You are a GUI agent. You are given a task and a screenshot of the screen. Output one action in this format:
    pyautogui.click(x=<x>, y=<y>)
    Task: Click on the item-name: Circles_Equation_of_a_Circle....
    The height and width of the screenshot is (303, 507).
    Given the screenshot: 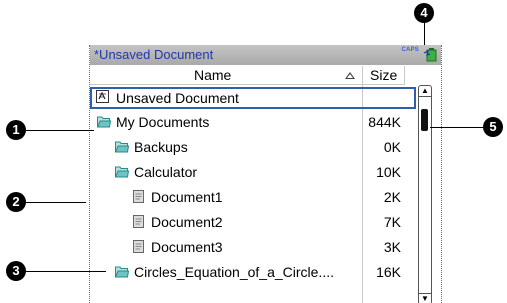 What is the action you would take?
    pyautogui.click(x=234, y=272)
    